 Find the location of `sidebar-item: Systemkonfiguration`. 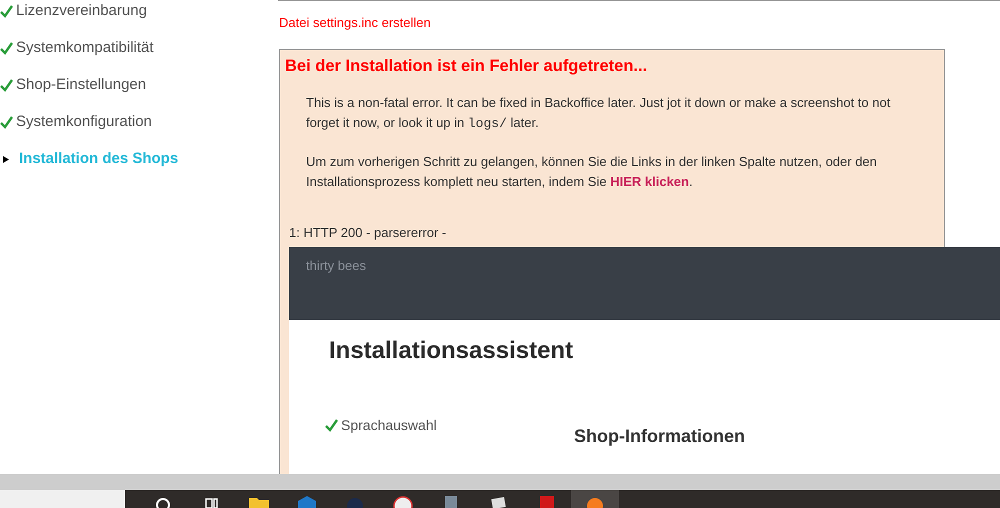

sidebar-item: Systemkonfiguration is located at coordinates (139, 122).